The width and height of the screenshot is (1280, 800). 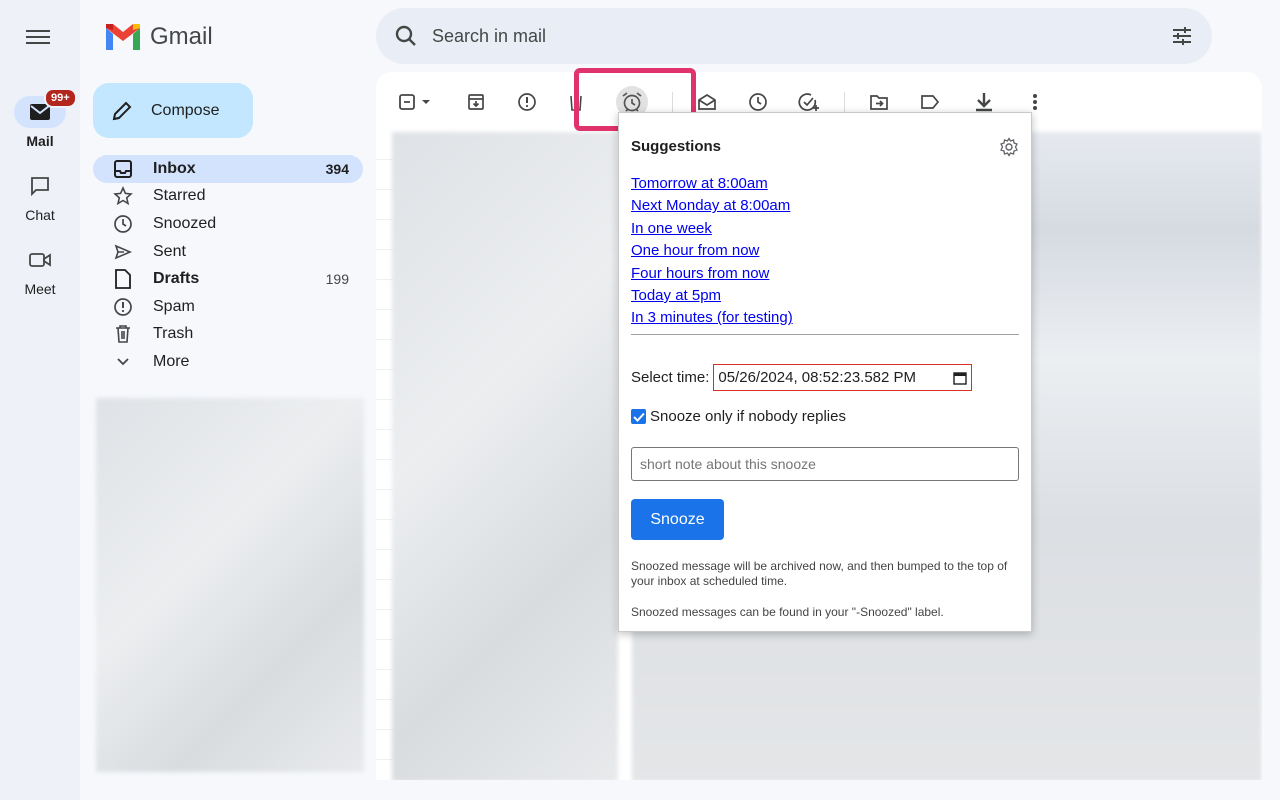 What do you see at coordinates (228, 197) in the screenshot?
I see `nav-item-starred: Starred` at bounding box center [228, 197].